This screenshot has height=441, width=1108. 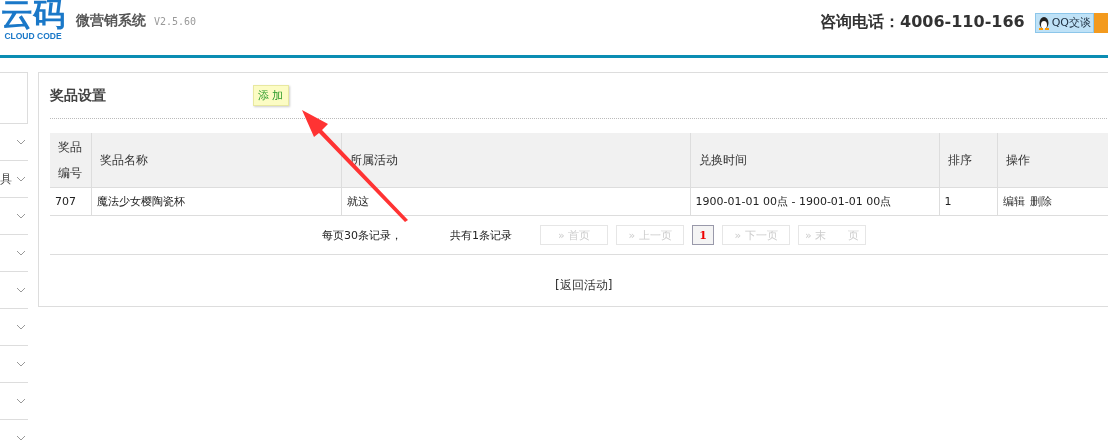 I want to click on action-link: 编辑, so click(x=1013, y=201).